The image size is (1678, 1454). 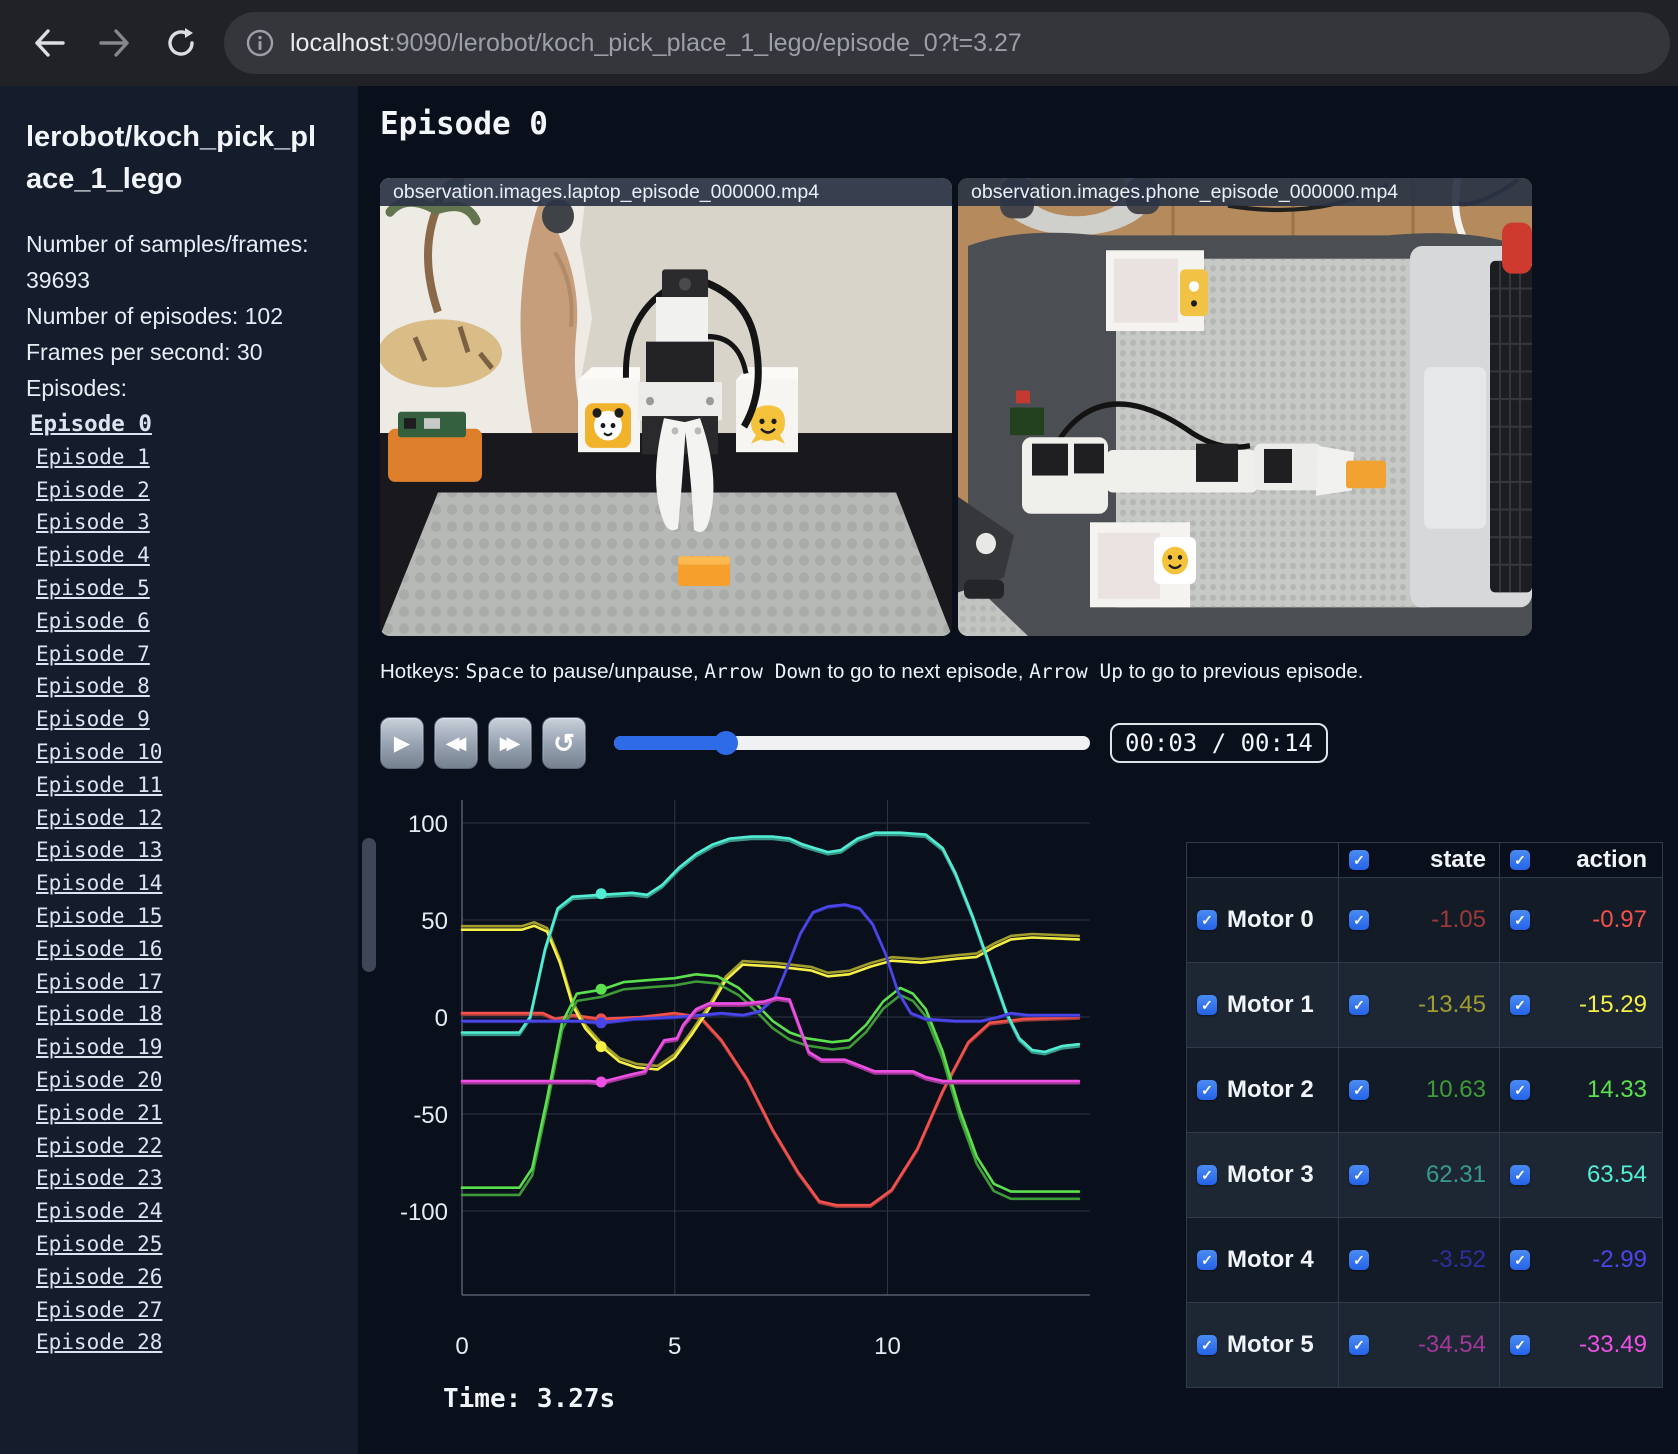 What do you see at coordinates (1270, 1004) in the screenshot?
I see `motor-label: Motor 1` at bounding box center [1270, 1004].